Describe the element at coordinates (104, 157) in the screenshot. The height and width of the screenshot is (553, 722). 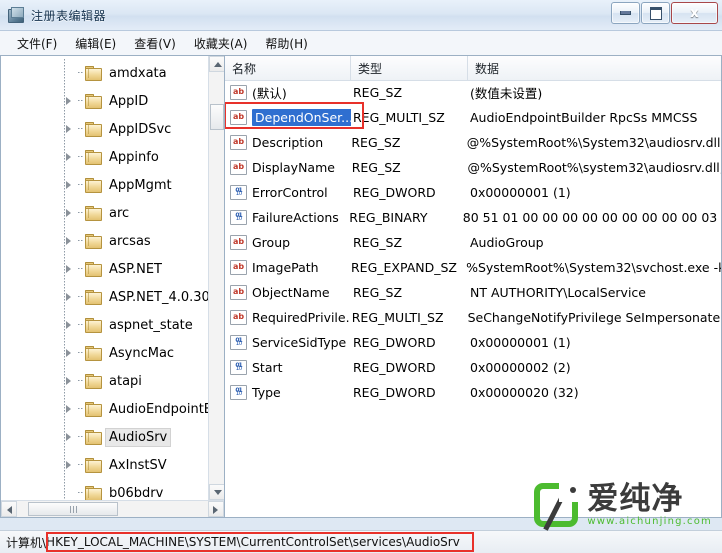
I see `tree-node-appinfo: Appinfo` at that location.